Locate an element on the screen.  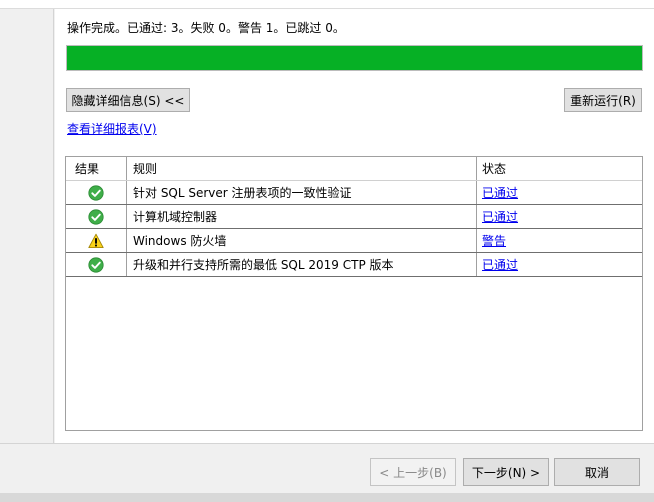
cancel-button: 取消 is located at coordinates (597, 472).